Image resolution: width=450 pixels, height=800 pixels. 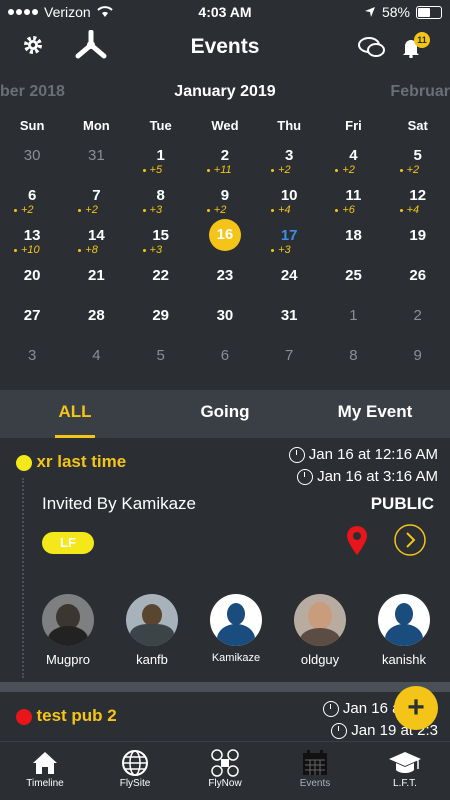 I want to click on calendar-day: 29, so click(x=161, y=323).